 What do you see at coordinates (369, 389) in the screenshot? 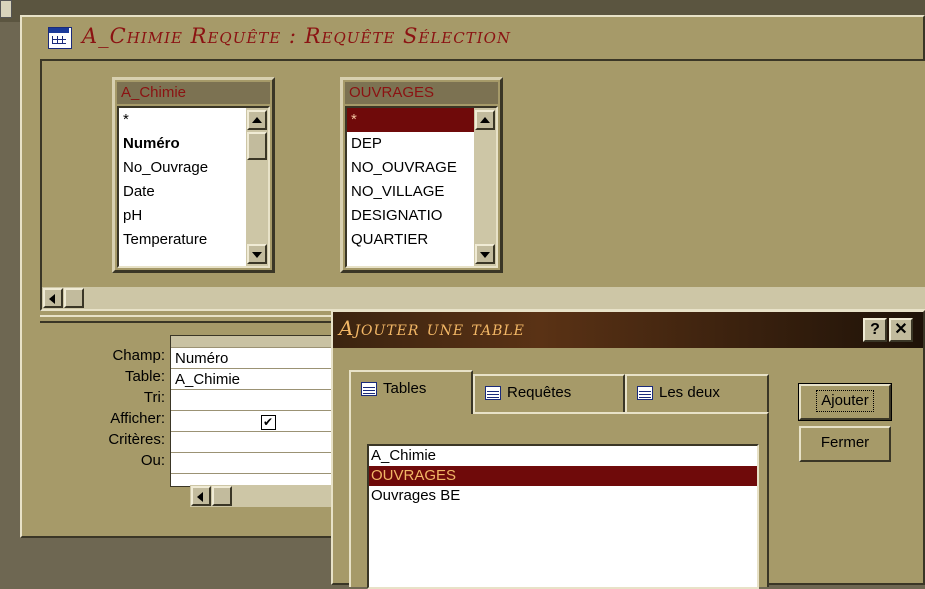
I see `table-icon` at bounding box center [369, 389].